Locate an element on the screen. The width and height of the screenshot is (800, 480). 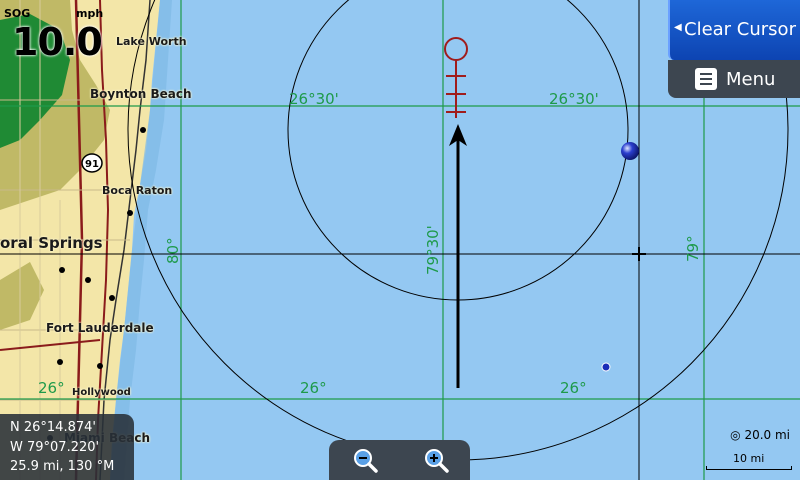
clear-cursor-button: ◀ Clear Cursor is located at coordinates (734, 30).